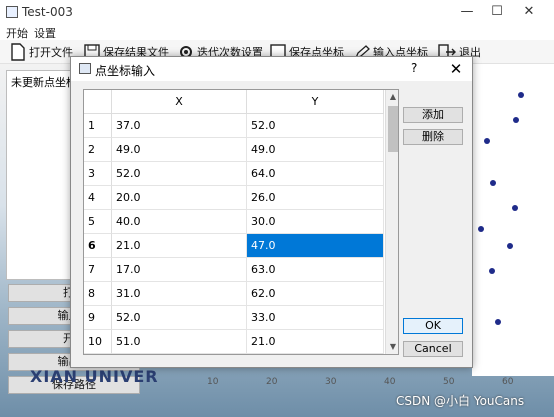 The height and width of the screenshot is (417, 554). Describe the element at coordinates (315, 342) in the screenshot. I see `cell-y: 21.0` at that location.